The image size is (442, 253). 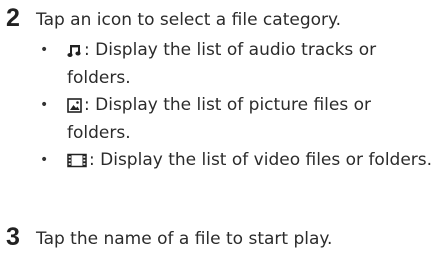 I want to click on film-icon, so click(x=77, y=163).